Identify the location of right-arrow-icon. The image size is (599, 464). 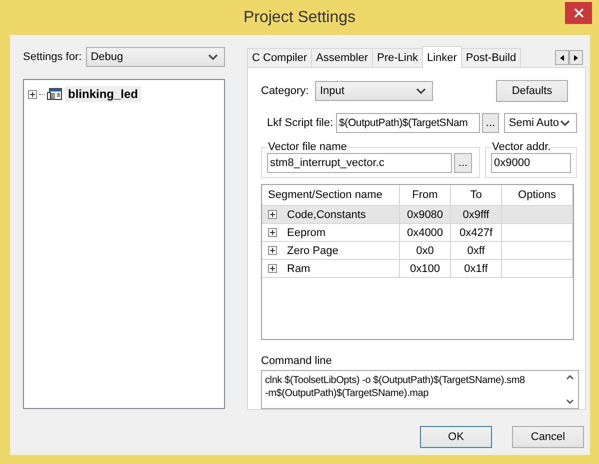
(576, 57).